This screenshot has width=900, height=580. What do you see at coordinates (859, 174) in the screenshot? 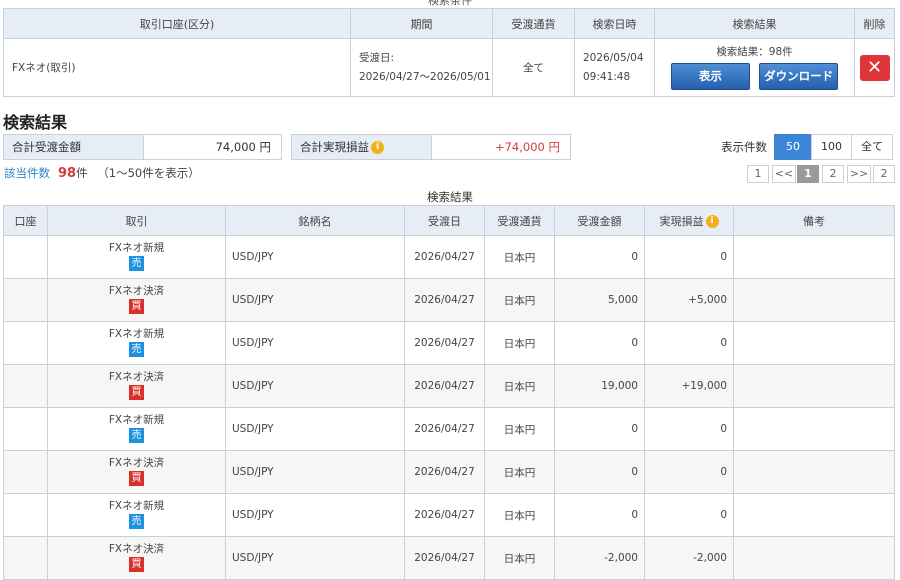
I see `pagination-next-button: >>` at bounding box center [859, 174].